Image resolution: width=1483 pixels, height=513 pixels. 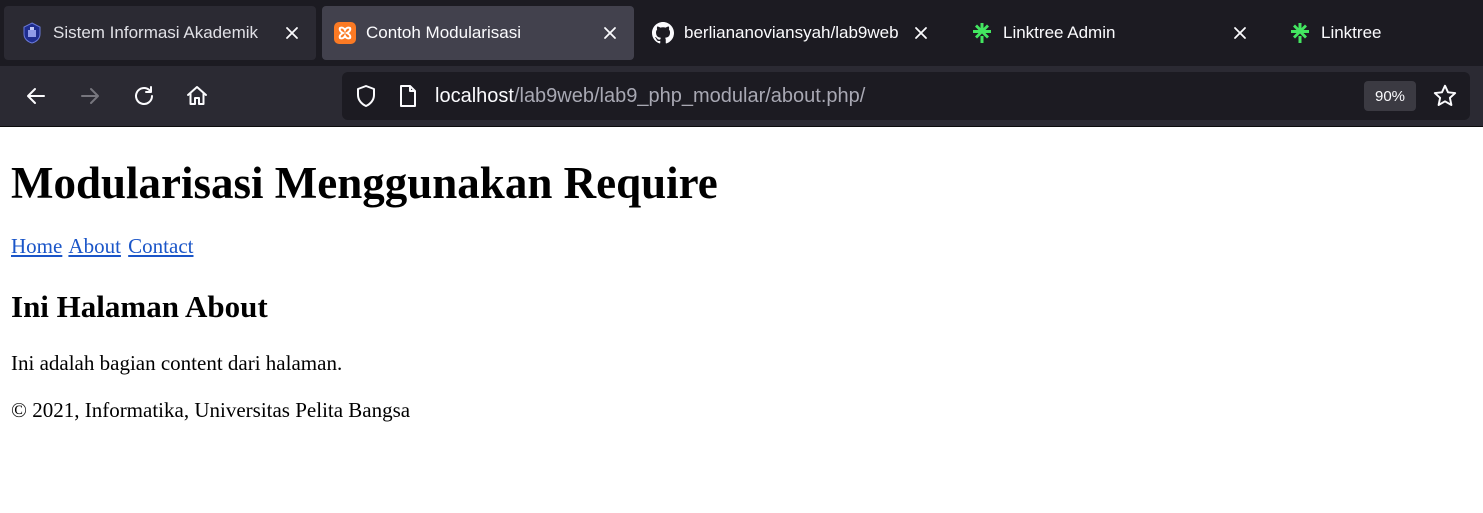 What do you see at coordinates (443, 32) in the screenshot?
I see `tab-label: Contoh Modularisasi` at bounding box center [443, 32].